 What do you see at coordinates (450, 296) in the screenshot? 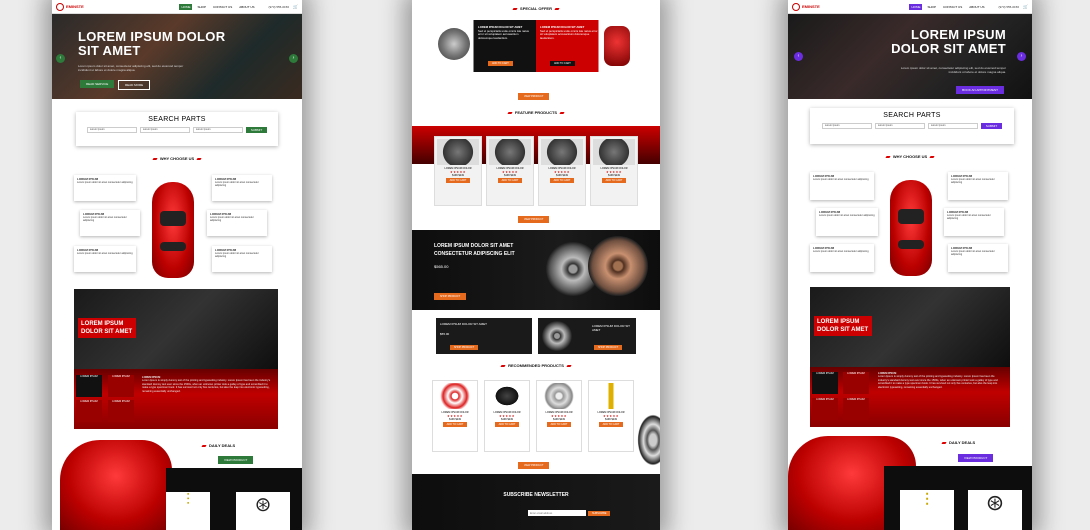
I see `wheels-shop-button: SHOP PRODUCT` at bounding box center [450, 296].